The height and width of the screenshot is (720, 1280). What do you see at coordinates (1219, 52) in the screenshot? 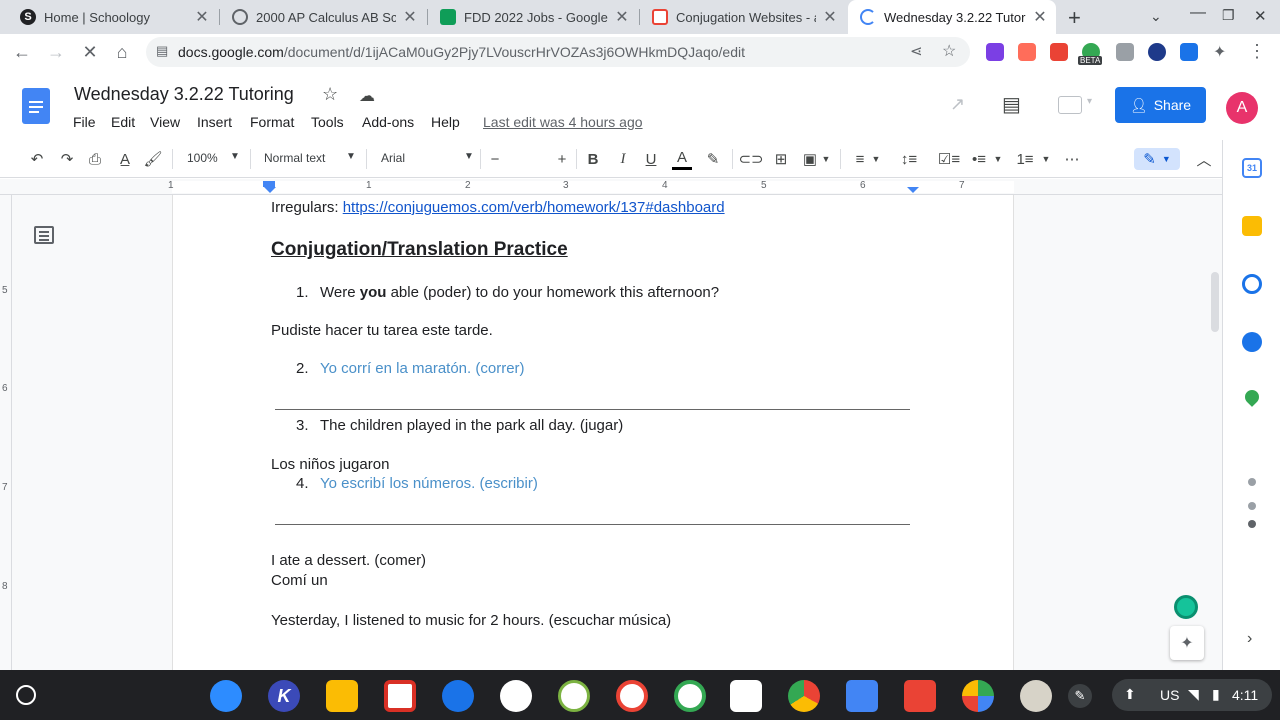
I see `puzzle-extensions-icon: ✦` at bounding box center [1219, 52].